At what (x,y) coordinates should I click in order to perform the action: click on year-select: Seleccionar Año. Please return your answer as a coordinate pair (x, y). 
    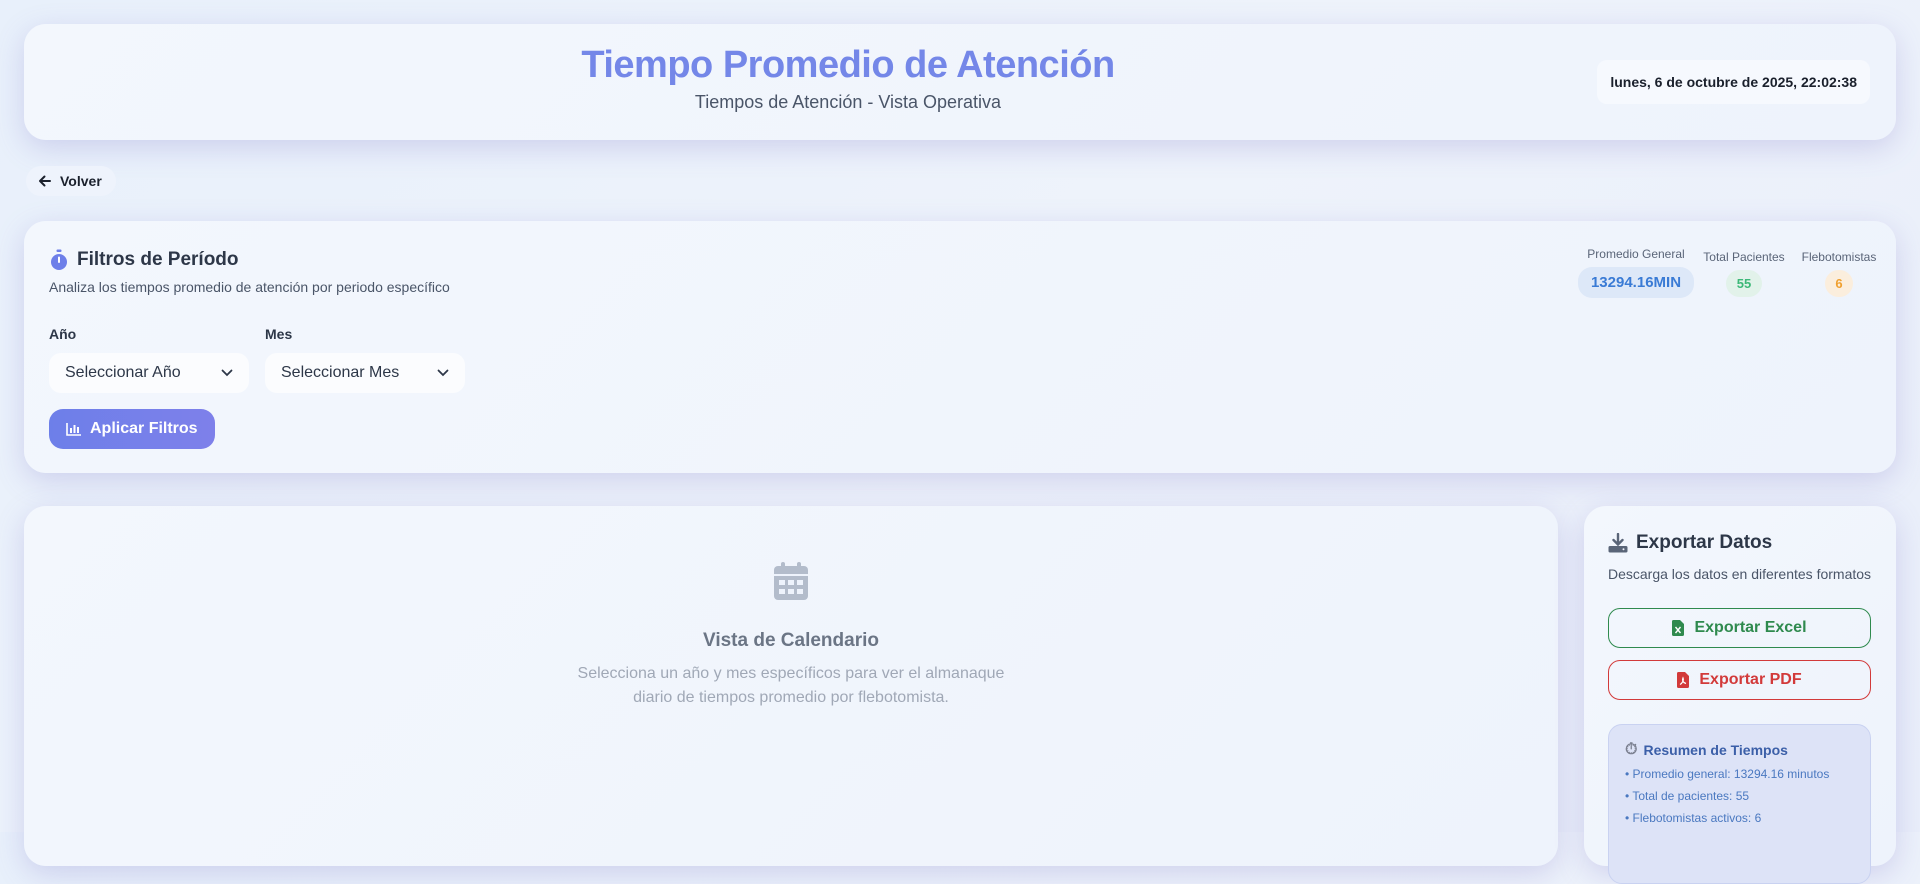
    Looking at the image, I should click on (149, 373).